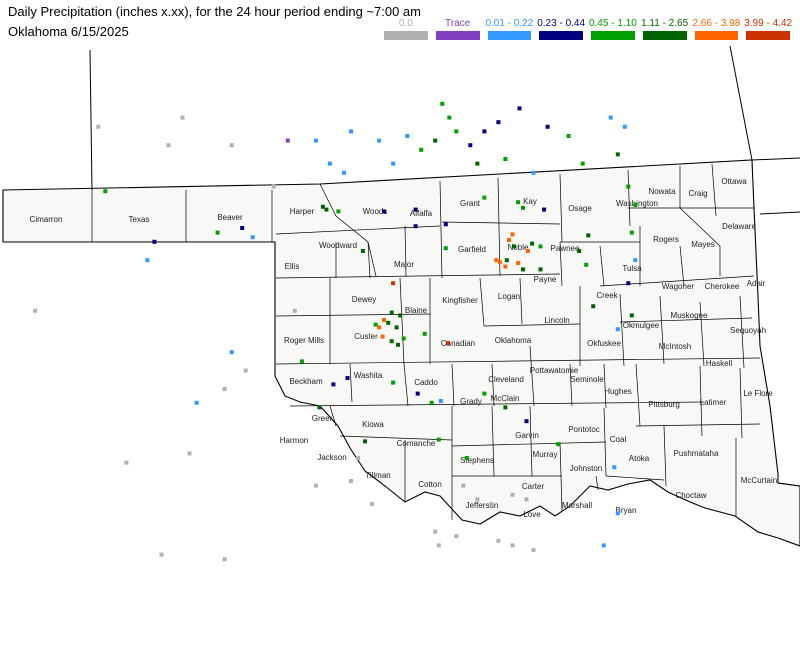  What do you see at coordinates (739, 226) in the screenshot?
I see `county-label: Delaware` at bounding box center [739, 226].